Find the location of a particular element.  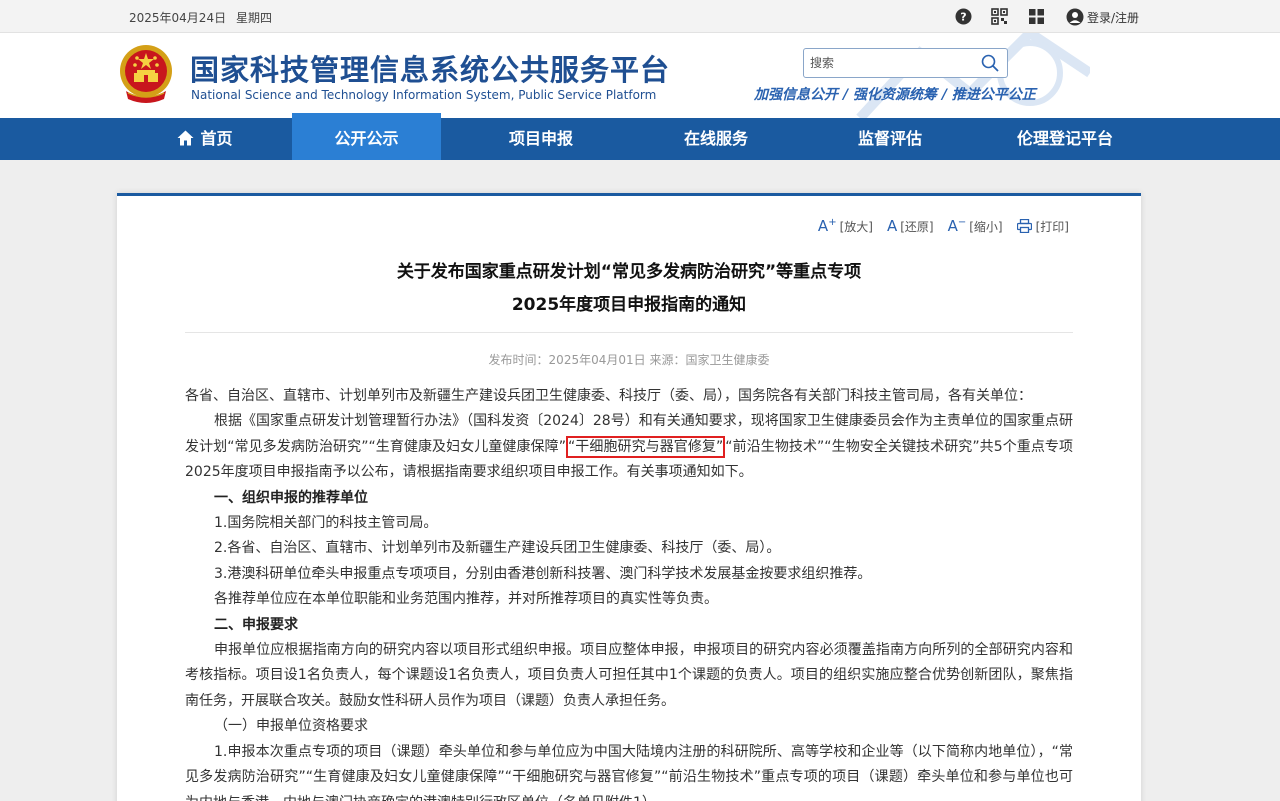

login-label: 登录/注册 is located at coordinates (1113, 17).